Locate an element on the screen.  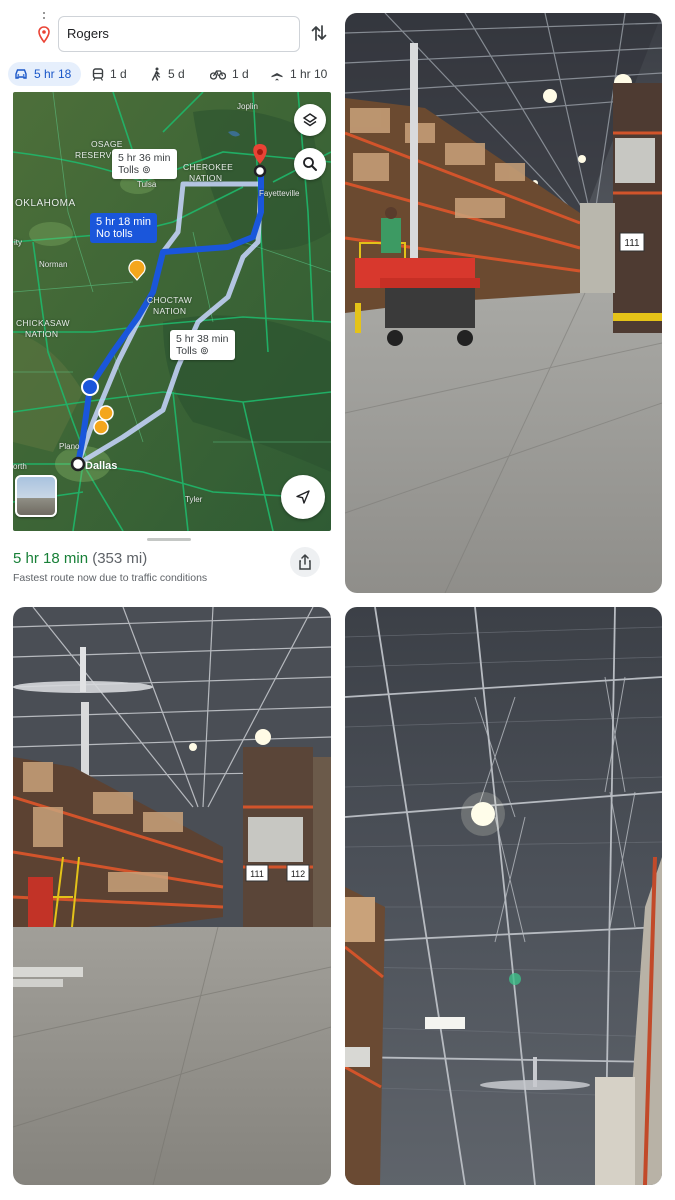
destination-field: Rogers is located at coordinates (179, 34).